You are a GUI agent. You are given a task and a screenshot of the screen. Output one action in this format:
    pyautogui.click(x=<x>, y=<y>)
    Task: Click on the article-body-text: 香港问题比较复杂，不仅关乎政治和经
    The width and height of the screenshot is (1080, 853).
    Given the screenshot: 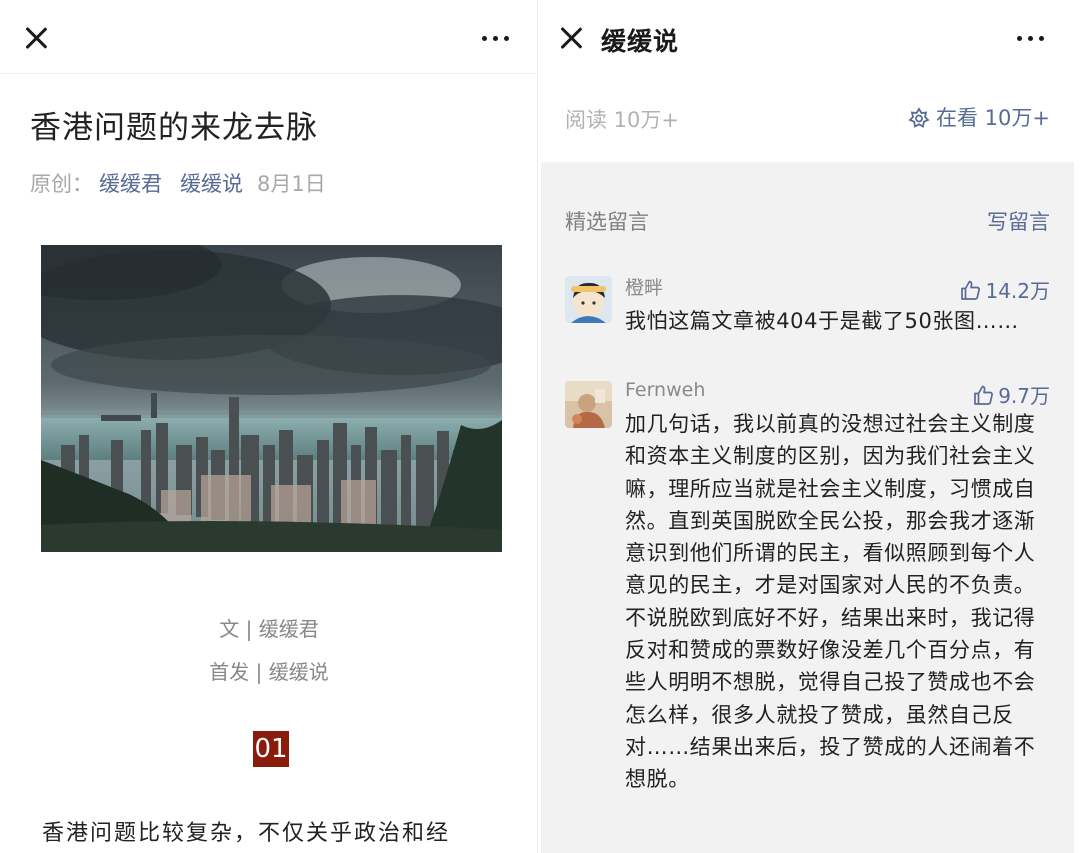 What is the action you would take?
    pyautogui.click(x=246, y=833)
    